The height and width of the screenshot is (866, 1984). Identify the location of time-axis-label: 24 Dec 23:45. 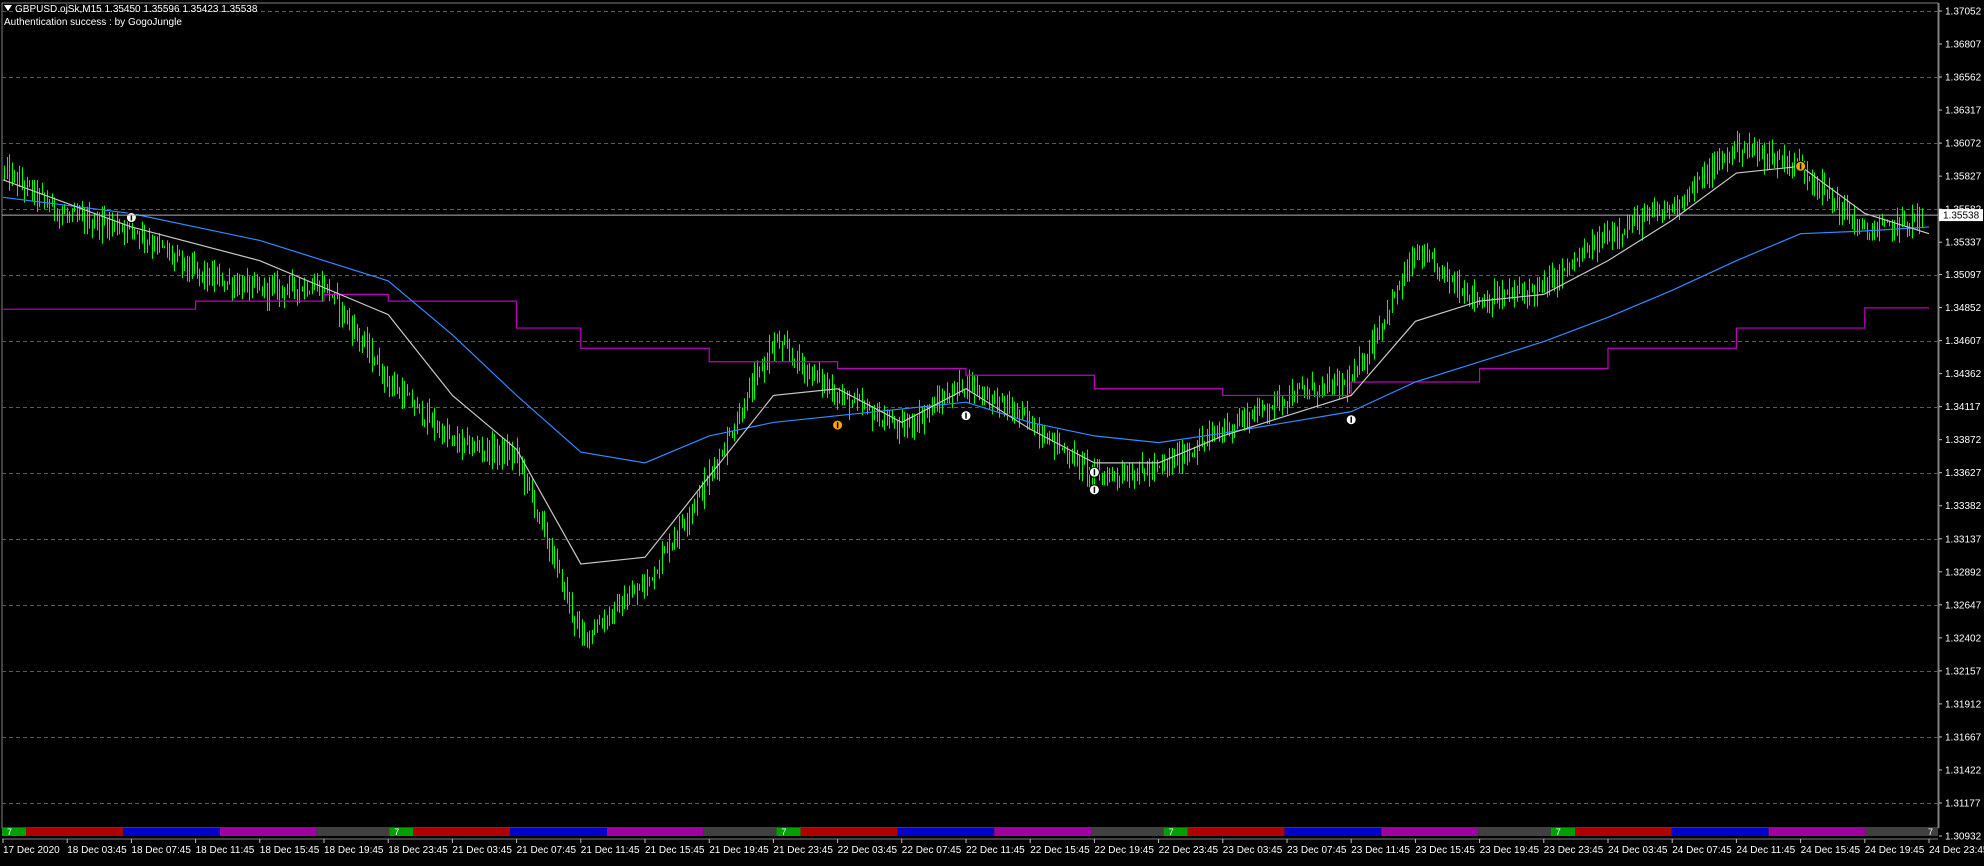
(1956, 850).